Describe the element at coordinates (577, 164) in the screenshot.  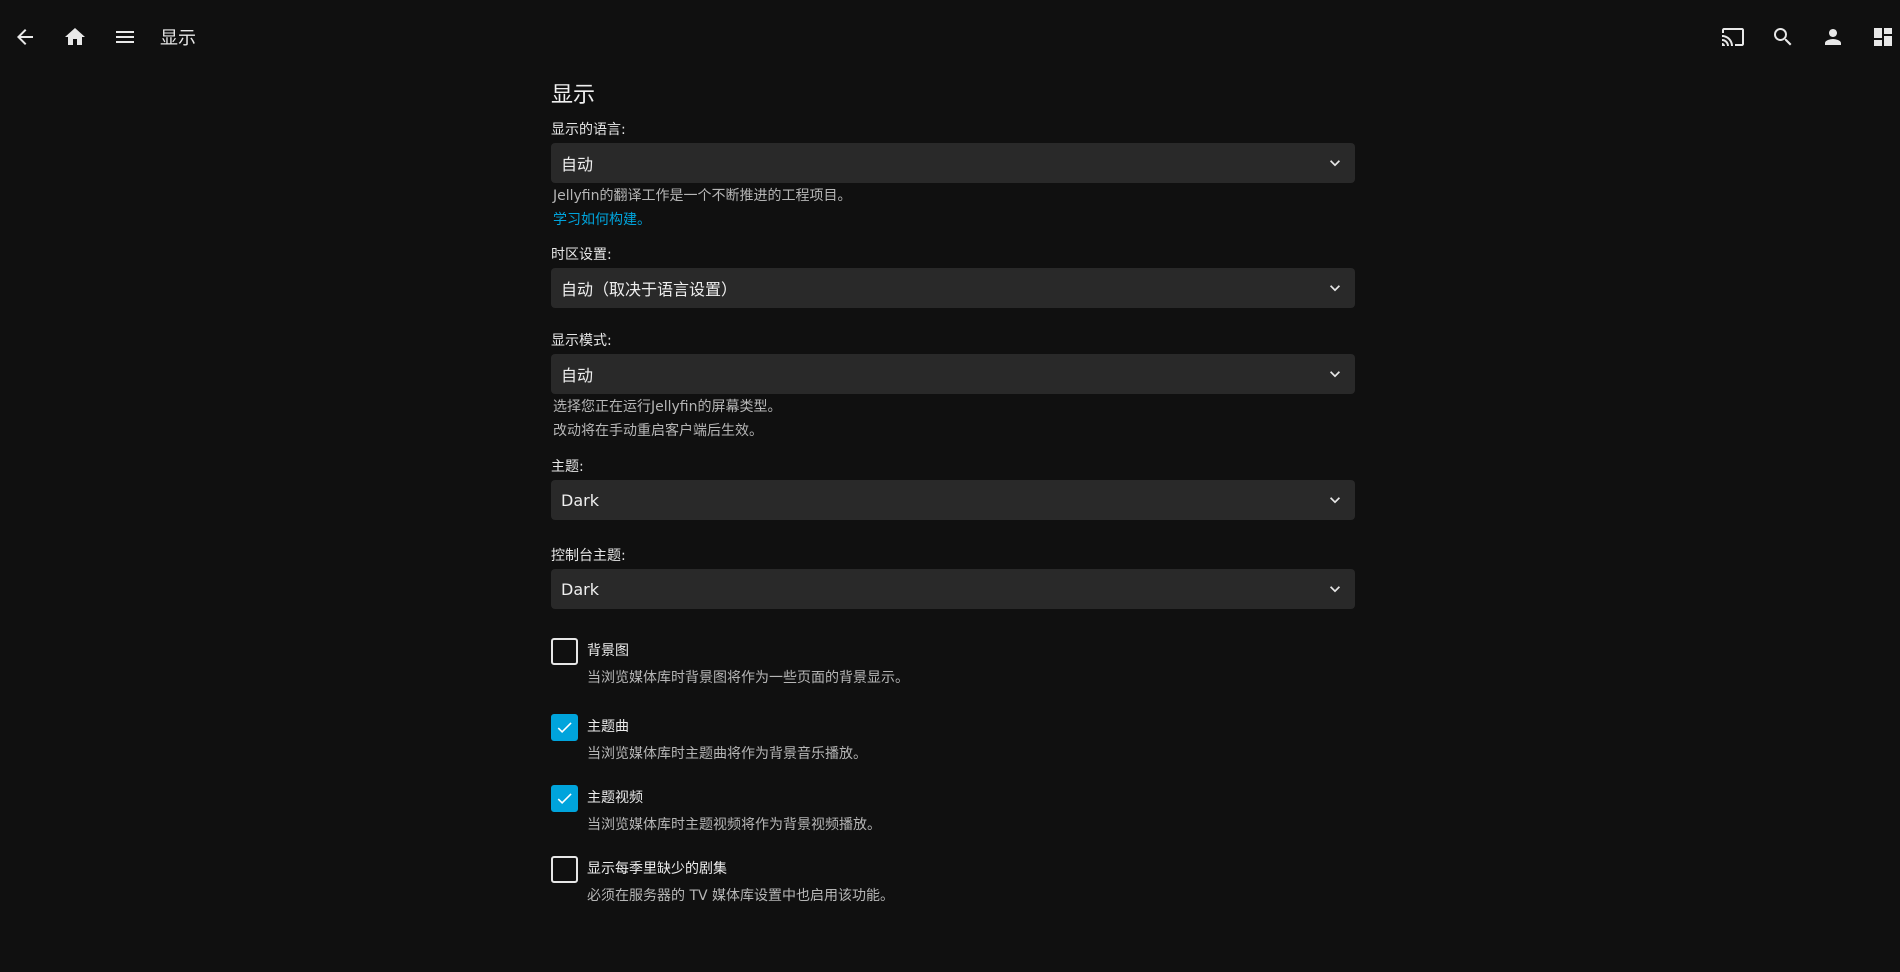
I see `language-select-value: 自动` at that location.